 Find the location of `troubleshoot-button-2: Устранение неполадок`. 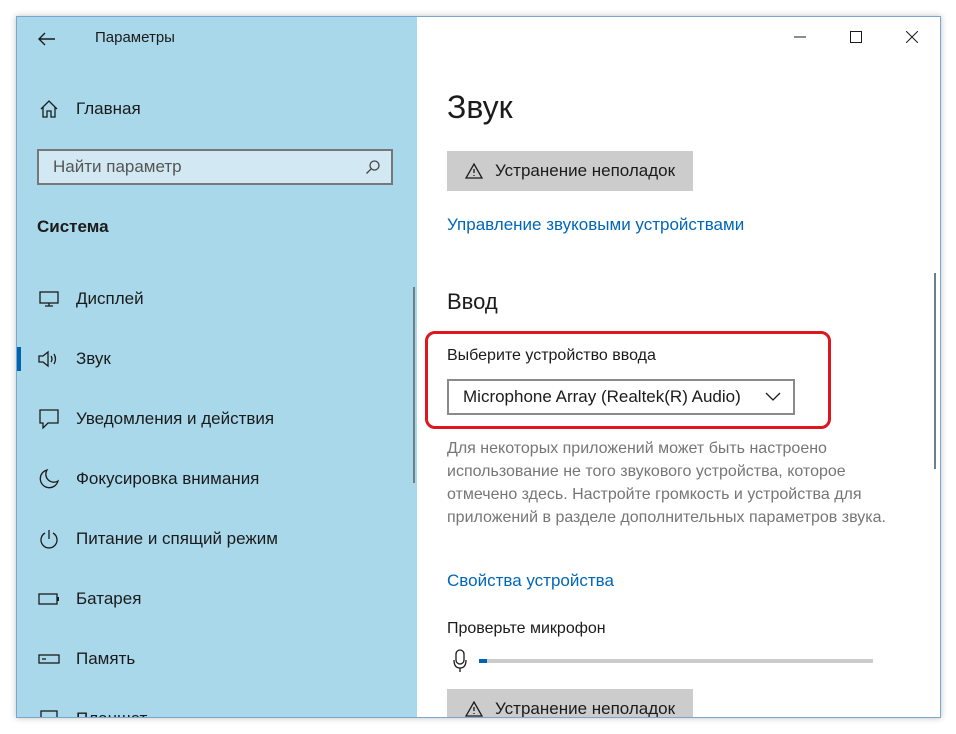

troubleshoot-button-2: Устранение неполадок is located at coordinates (570, 703).